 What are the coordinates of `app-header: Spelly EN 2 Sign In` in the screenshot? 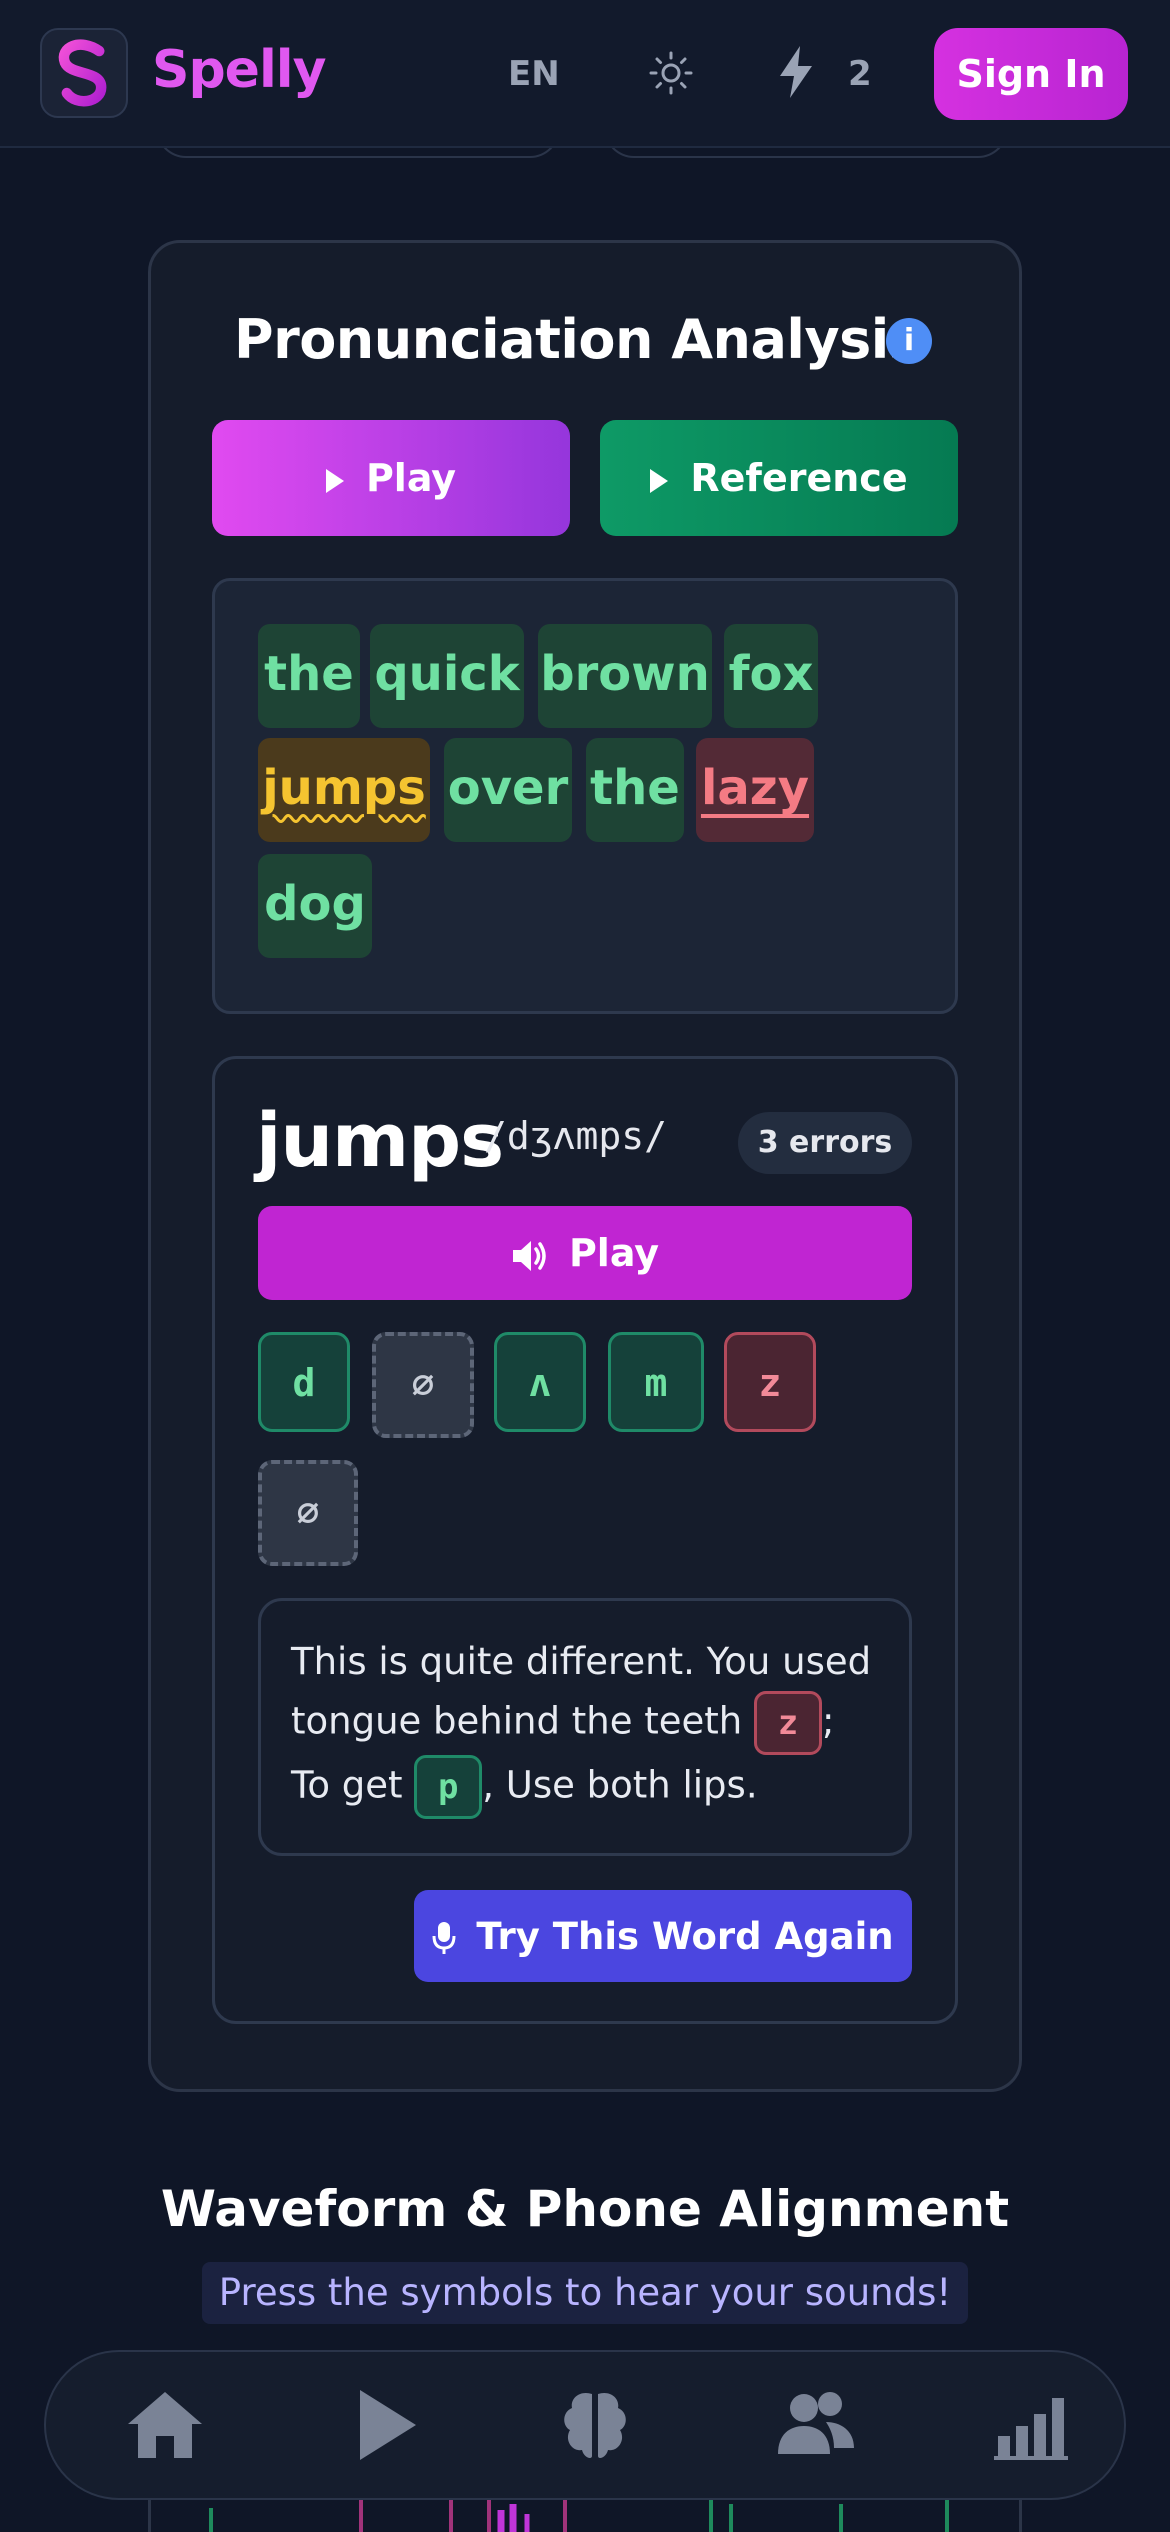 It's located at (585, 74).